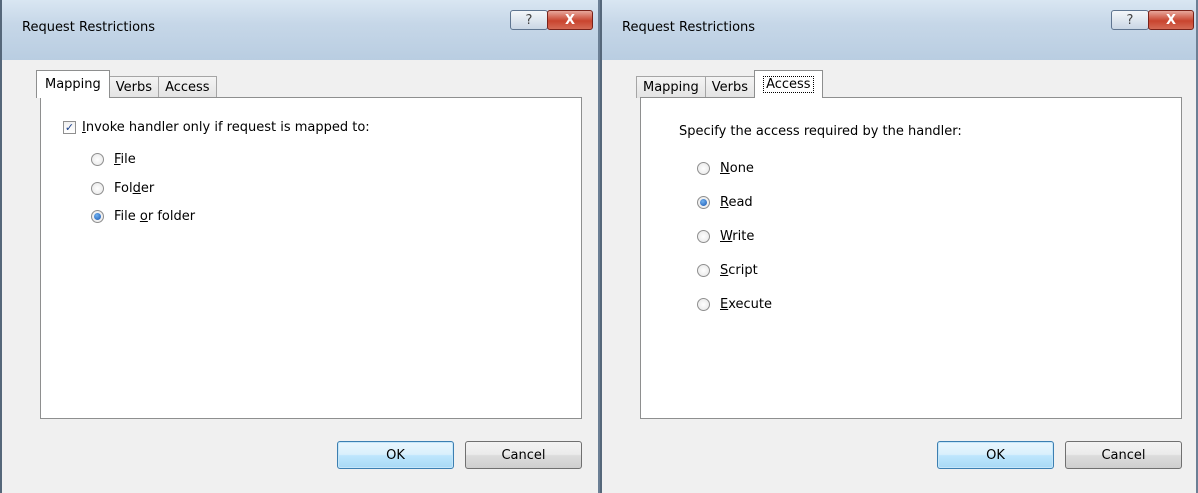 The image size is (1198, 493). Describe the element at coordinates (737, 236) in the screenshot. I see `radio-label: Write` at that location.